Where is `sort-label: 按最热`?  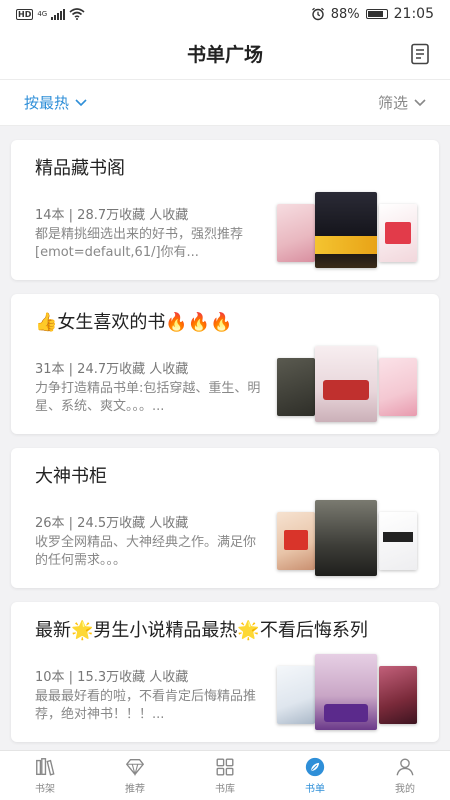
sort-label: 按最热 is located at coordinates (47, 103).